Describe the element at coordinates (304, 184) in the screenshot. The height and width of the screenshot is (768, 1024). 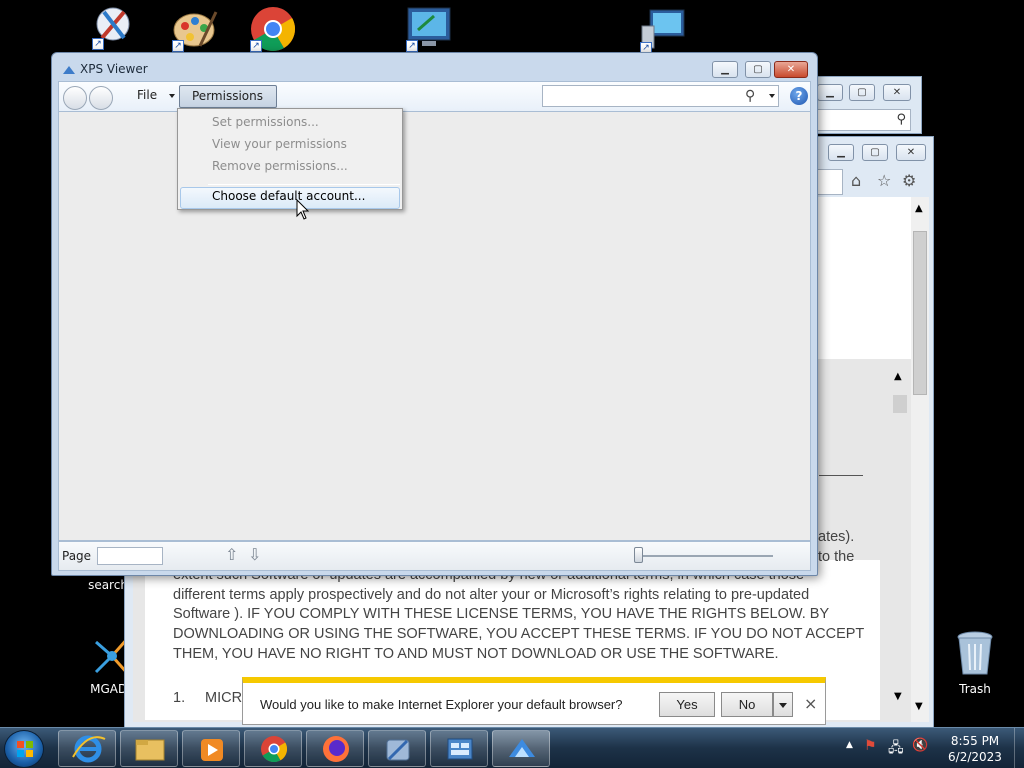
I see `menu-separator` at that location.